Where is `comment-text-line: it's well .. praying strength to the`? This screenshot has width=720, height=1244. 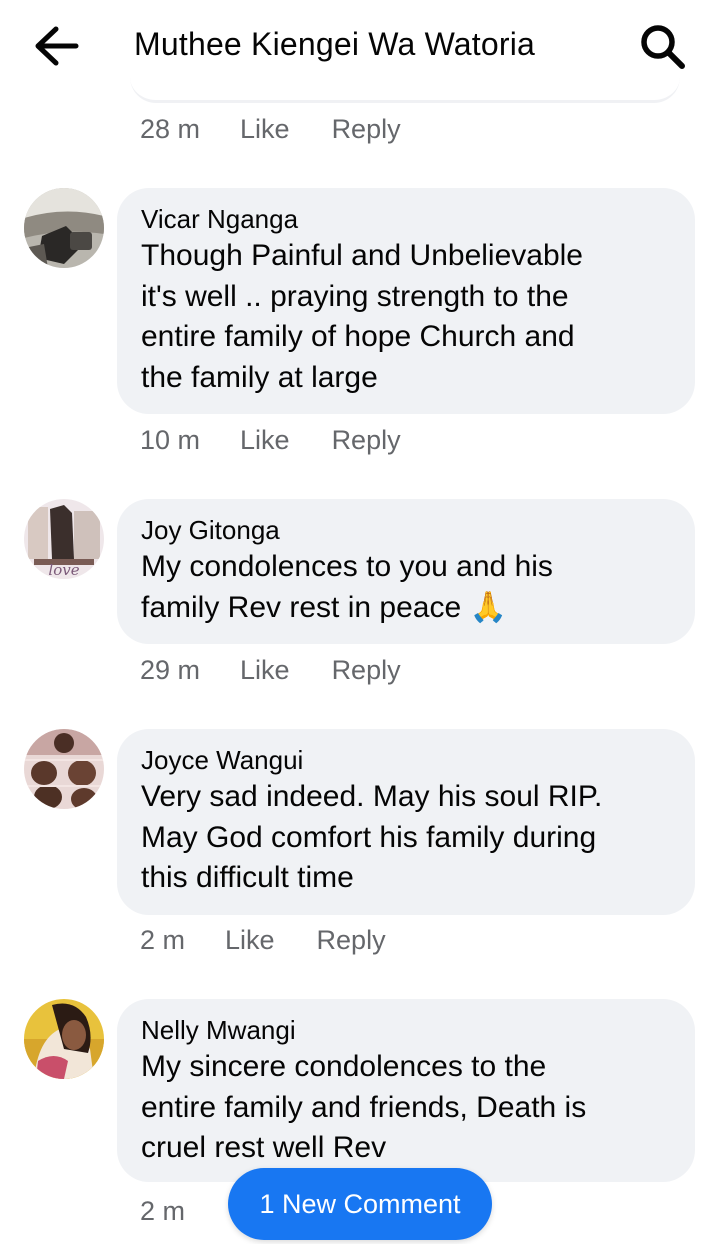 comment-text-line: it's well .. praying strength to the is located at coordinates (355, 296).